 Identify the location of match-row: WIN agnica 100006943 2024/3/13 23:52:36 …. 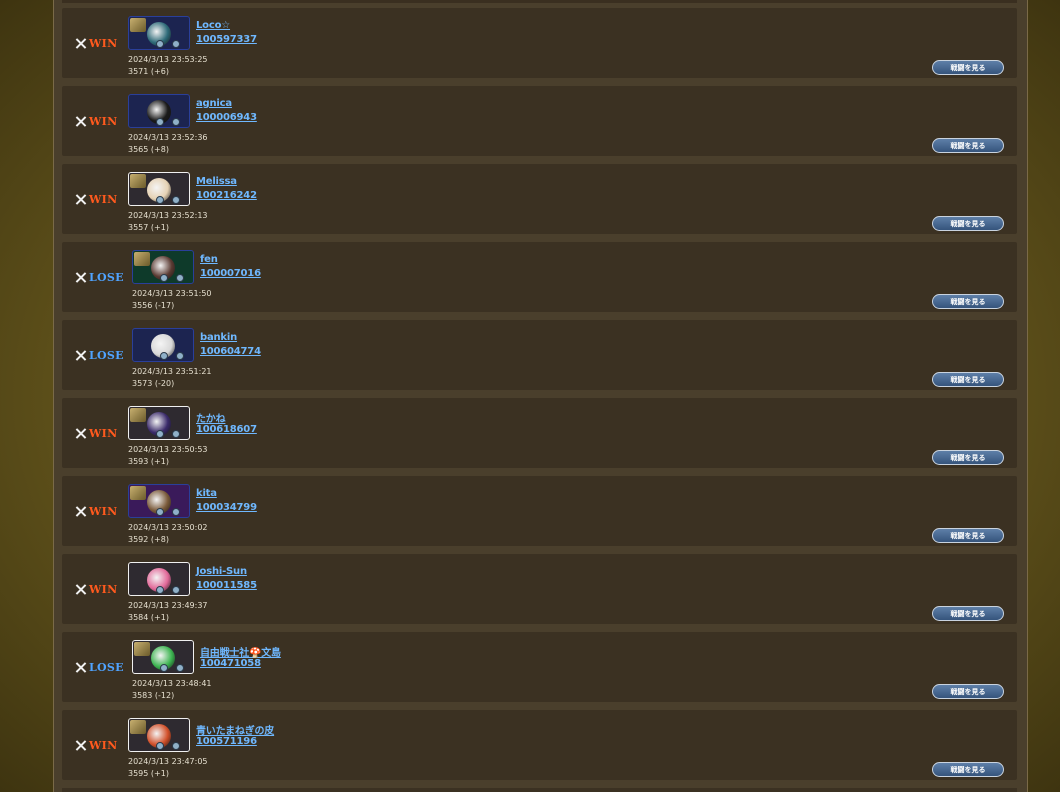
(539, 121).